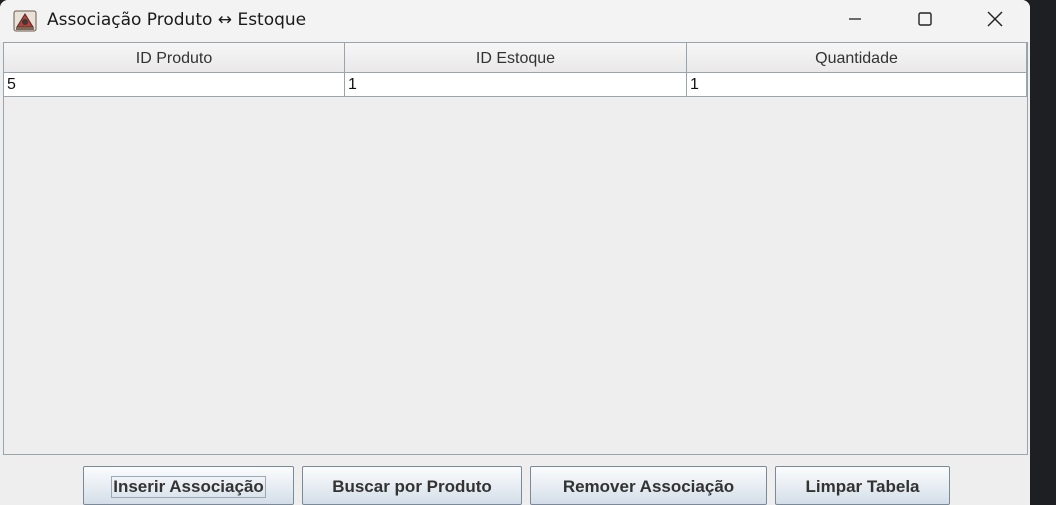 The image size is (1056, 505). I want to click on column-header-id-estoque: ID Estoque, so click(516, 57).